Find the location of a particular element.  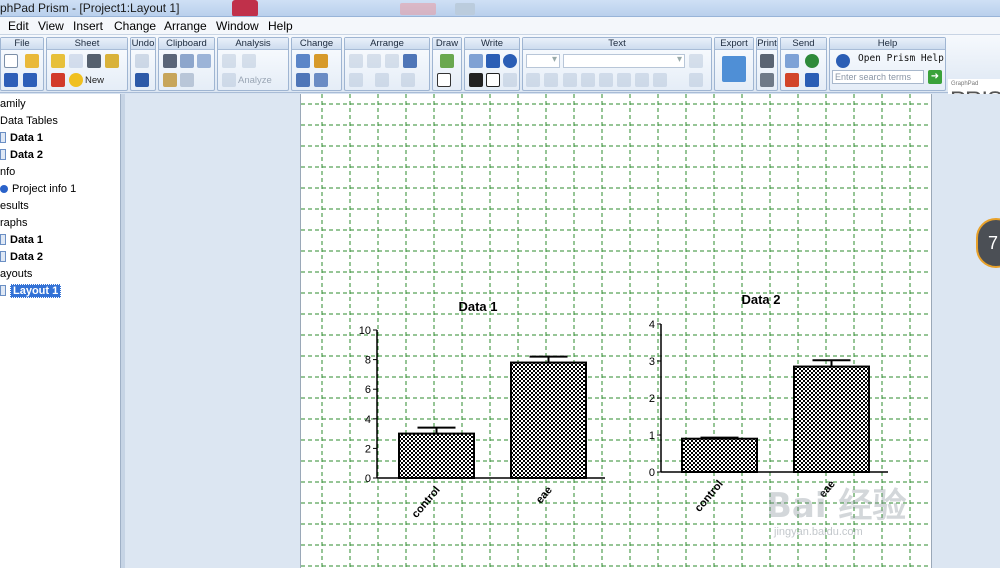

nav-label: Data Tables is located at coordinates (29, 121).